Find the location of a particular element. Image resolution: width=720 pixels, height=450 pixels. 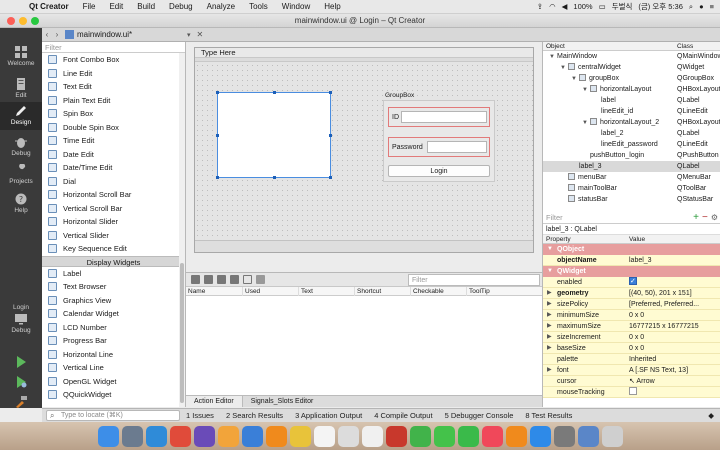

menu-debug: Debug is located at coordinates (181, 6).